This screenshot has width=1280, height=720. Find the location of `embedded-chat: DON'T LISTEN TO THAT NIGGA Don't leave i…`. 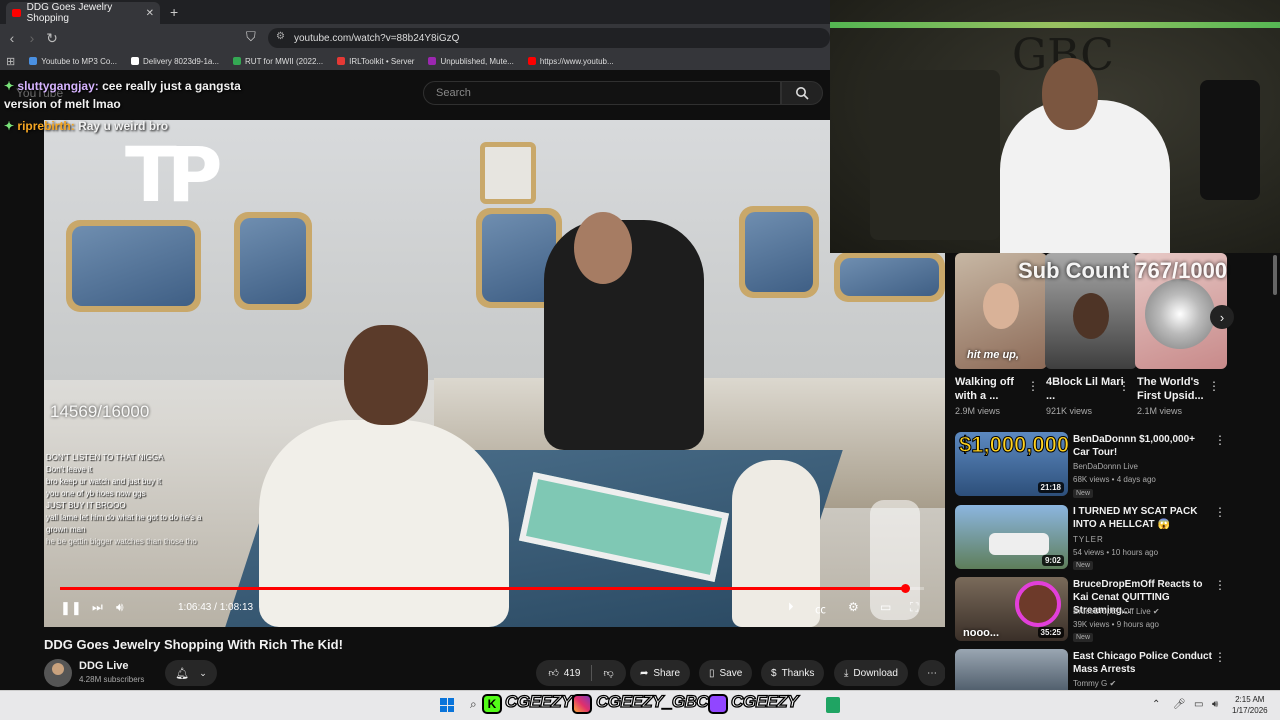

embedded-chat: DON'T LISTEN TO THAT NIGGA Don't leave i… is located at coordinates (126, 500).